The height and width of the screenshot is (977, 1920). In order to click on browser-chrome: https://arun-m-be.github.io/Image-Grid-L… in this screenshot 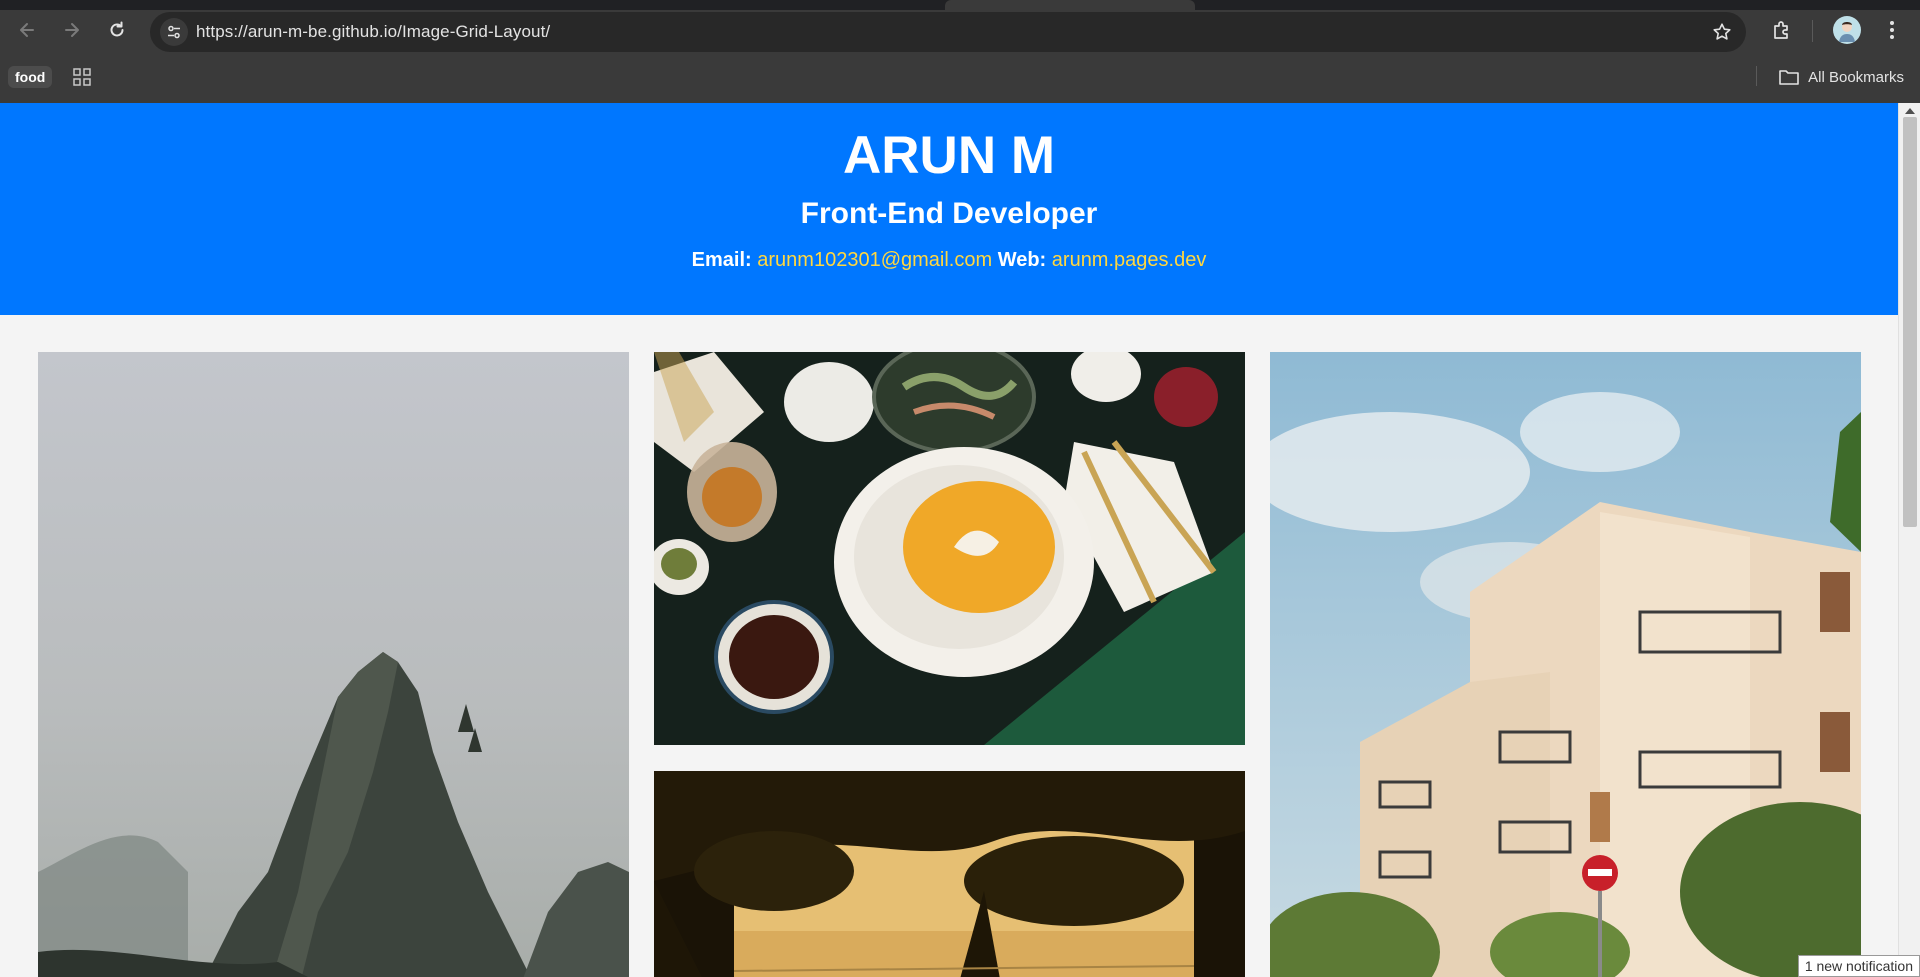, I will do `click(960, 51)`.